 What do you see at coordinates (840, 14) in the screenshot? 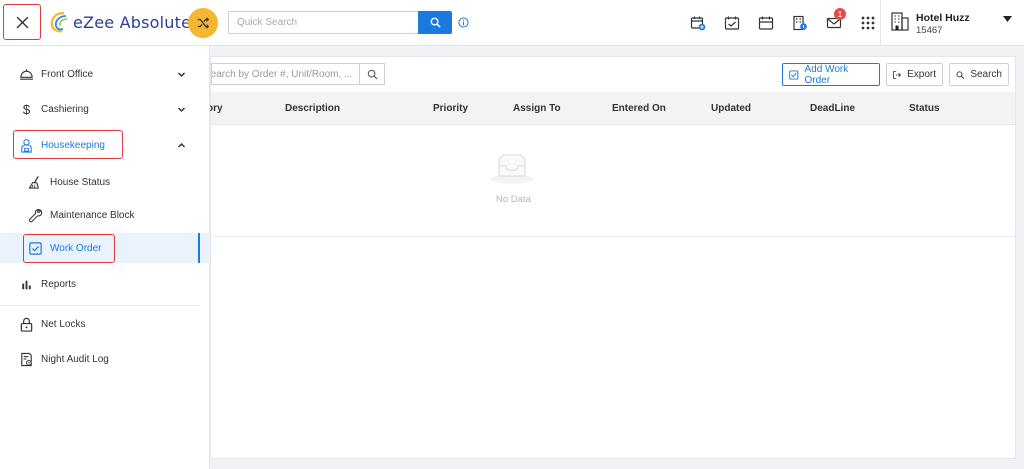
I see `notification-badge: 1` at bounding box center [840, 14].